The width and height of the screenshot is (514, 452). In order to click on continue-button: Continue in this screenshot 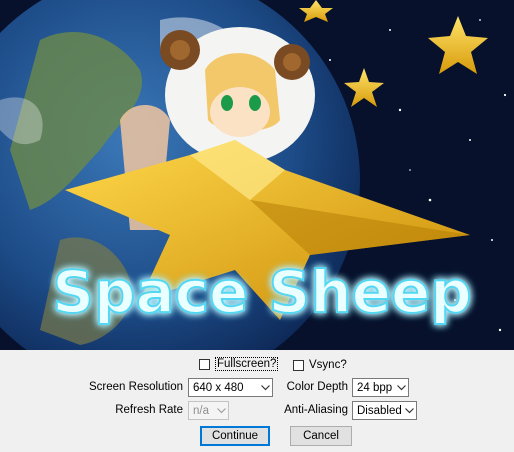, I will do `click(235, 436)`.